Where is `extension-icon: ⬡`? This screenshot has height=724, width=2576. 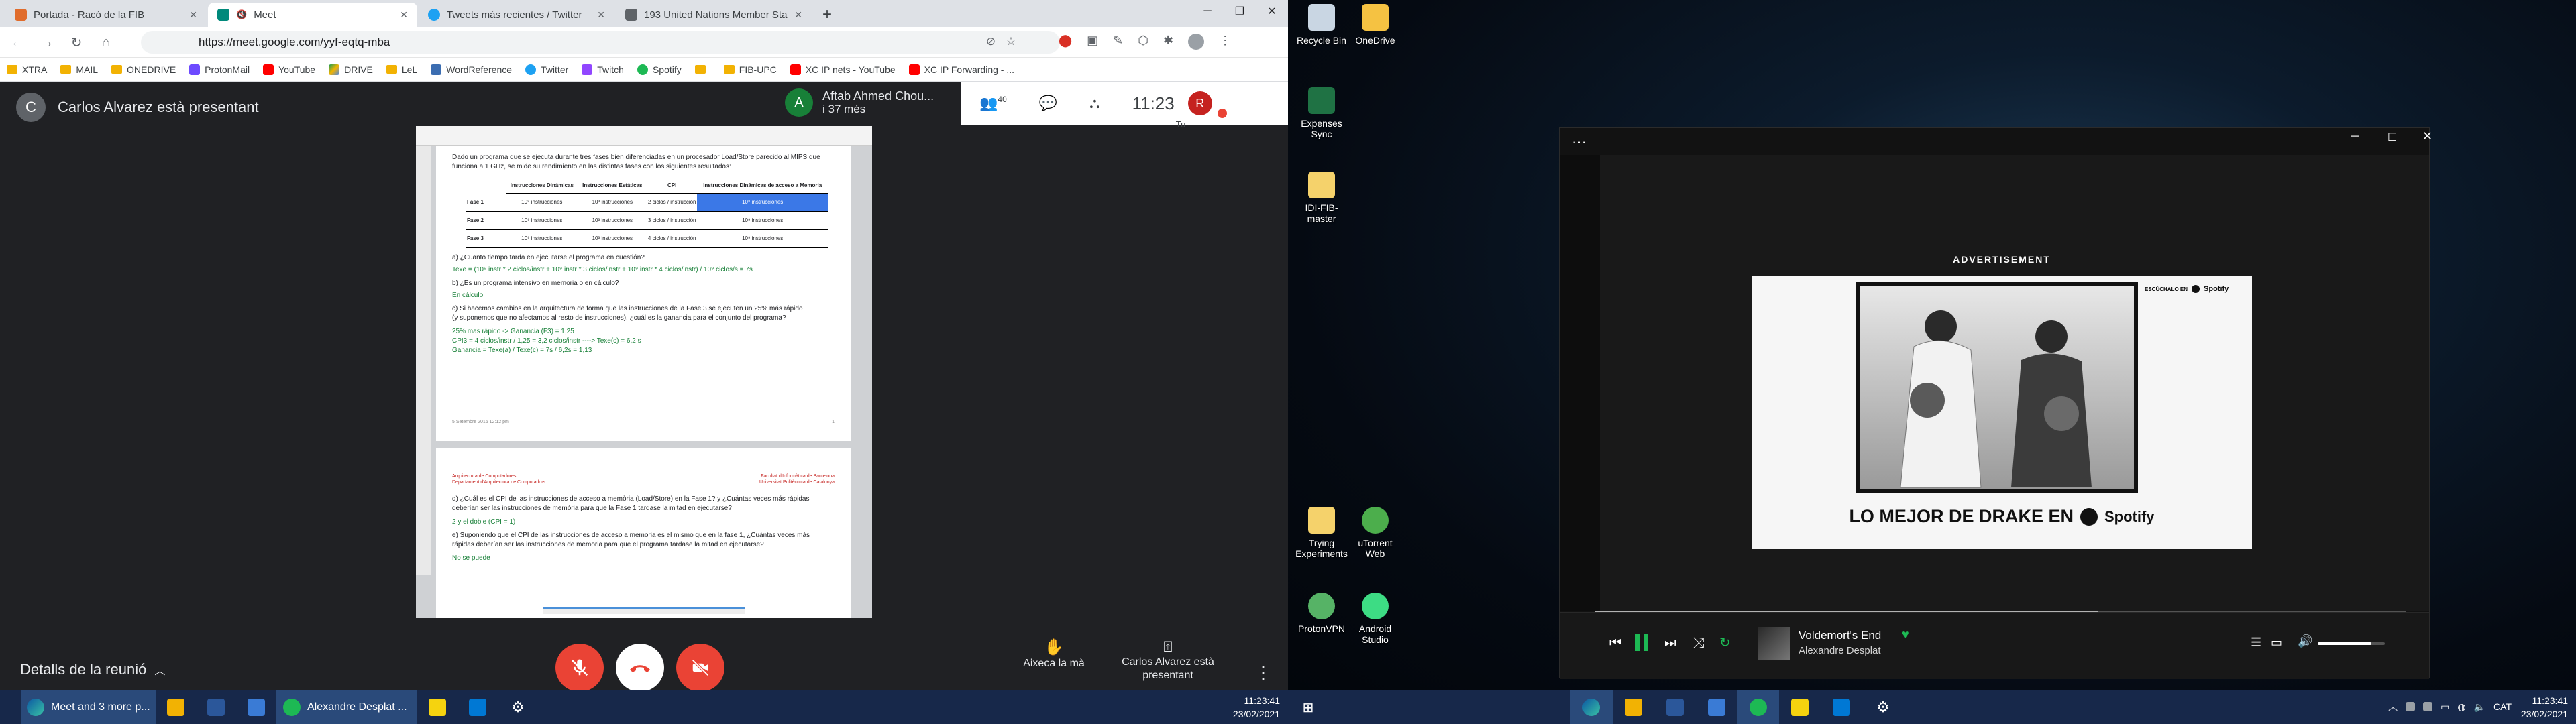 extension-icon: ⬡ is located at coordinates (1143, 42).